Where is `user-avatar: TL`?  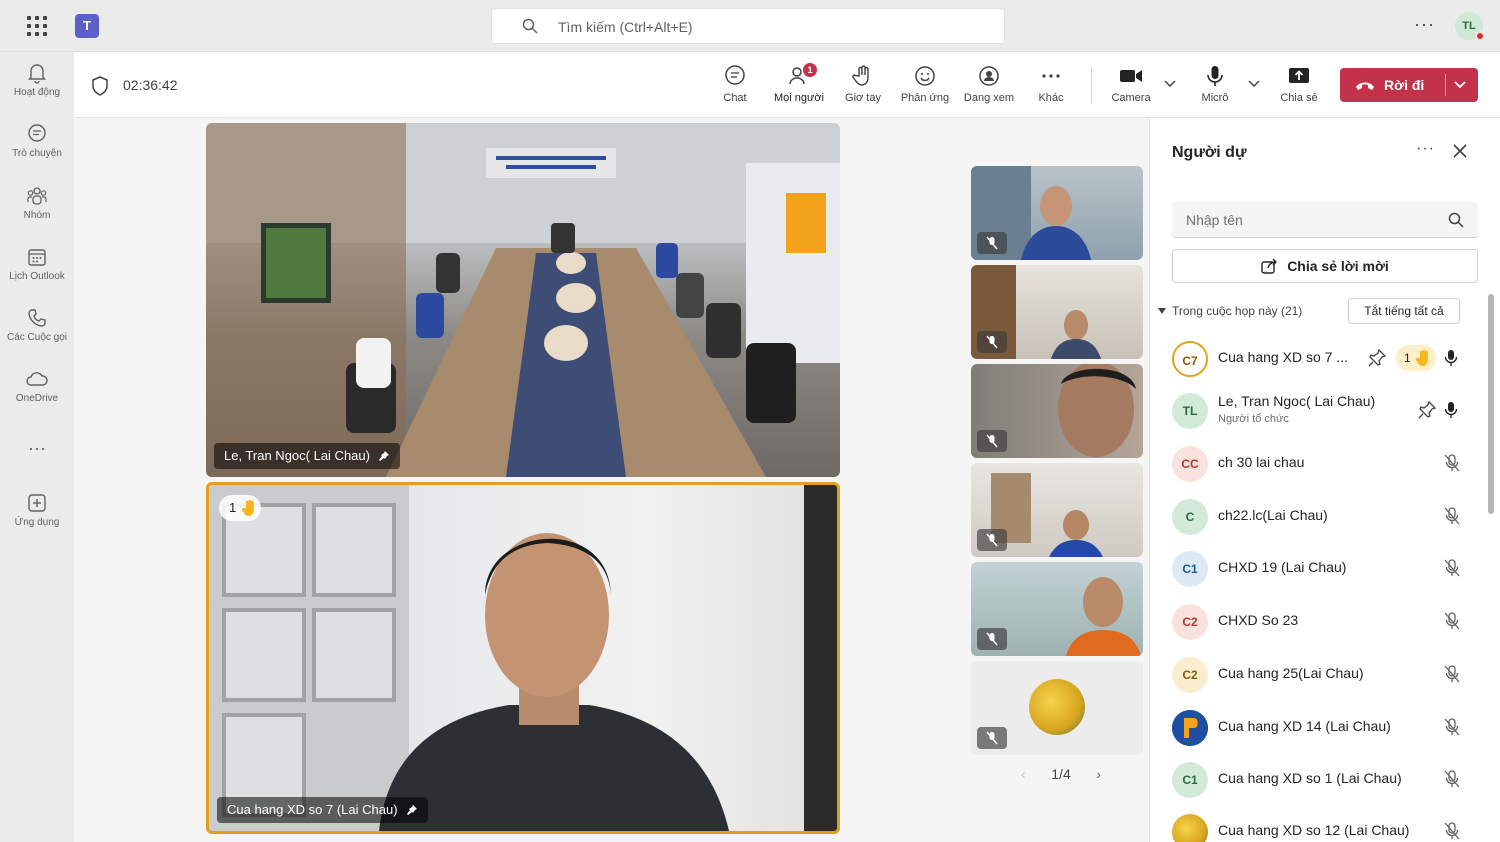
user-avatar: TL is located at coordinates (1470, 26).